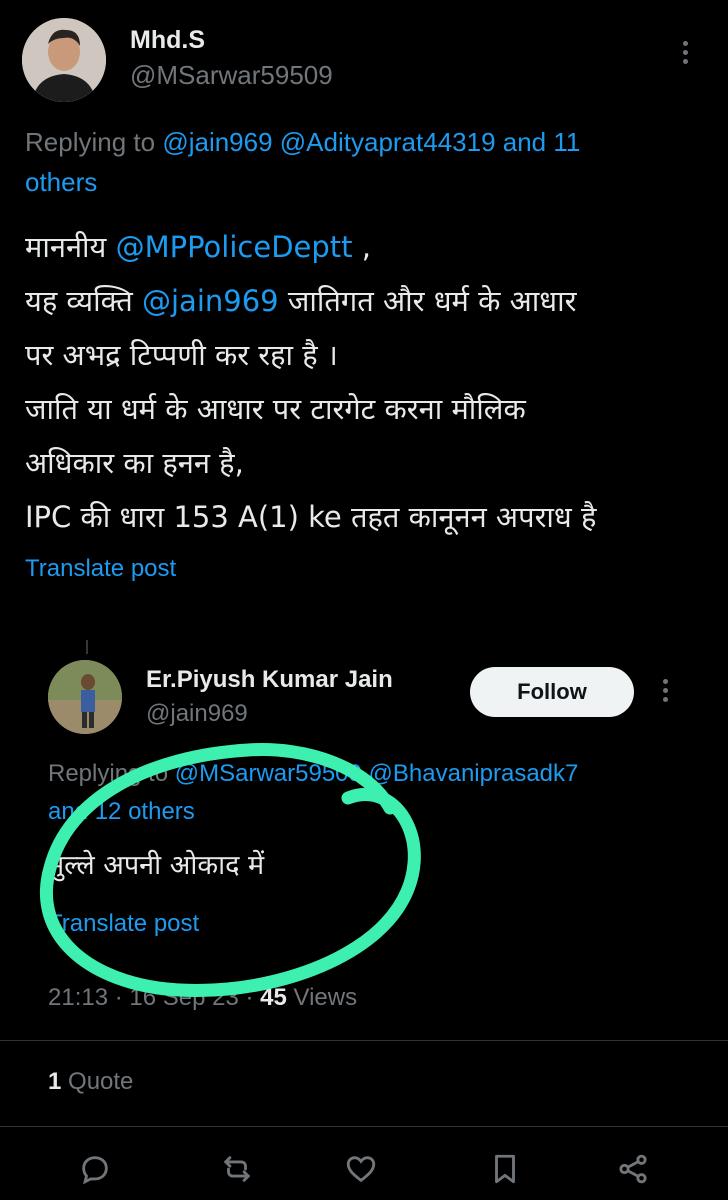  What do you see at coordinates (134, 463) in the screenshot?
I see `post-line: अधिकार का हनन है,` at bounding box center [134, 463].